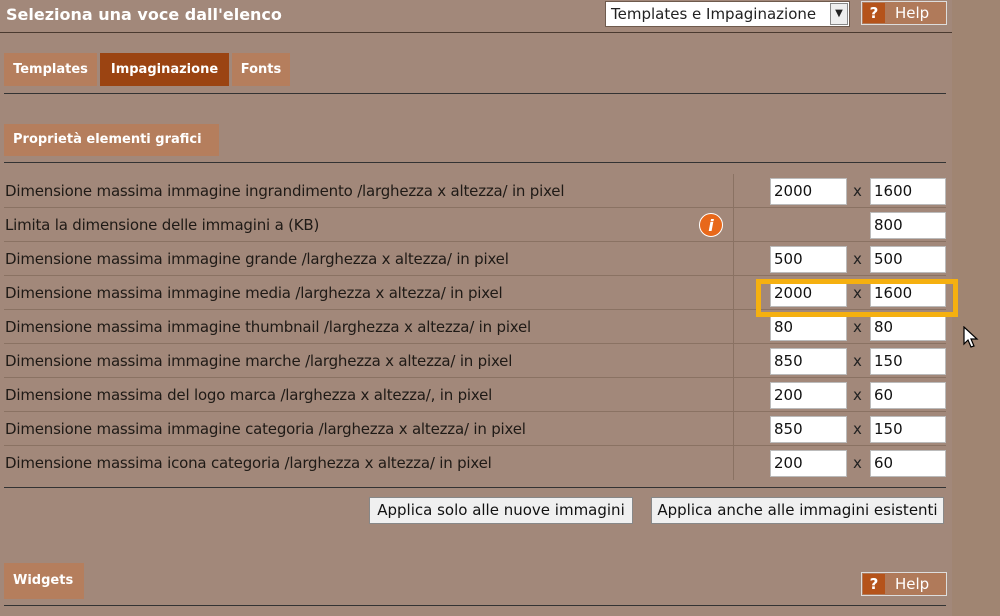 This screenshot has height=616, width=1000. Describe the element at coordinates (50, 69) in the screenshot. I see `tab-templates: Templates` at that location.